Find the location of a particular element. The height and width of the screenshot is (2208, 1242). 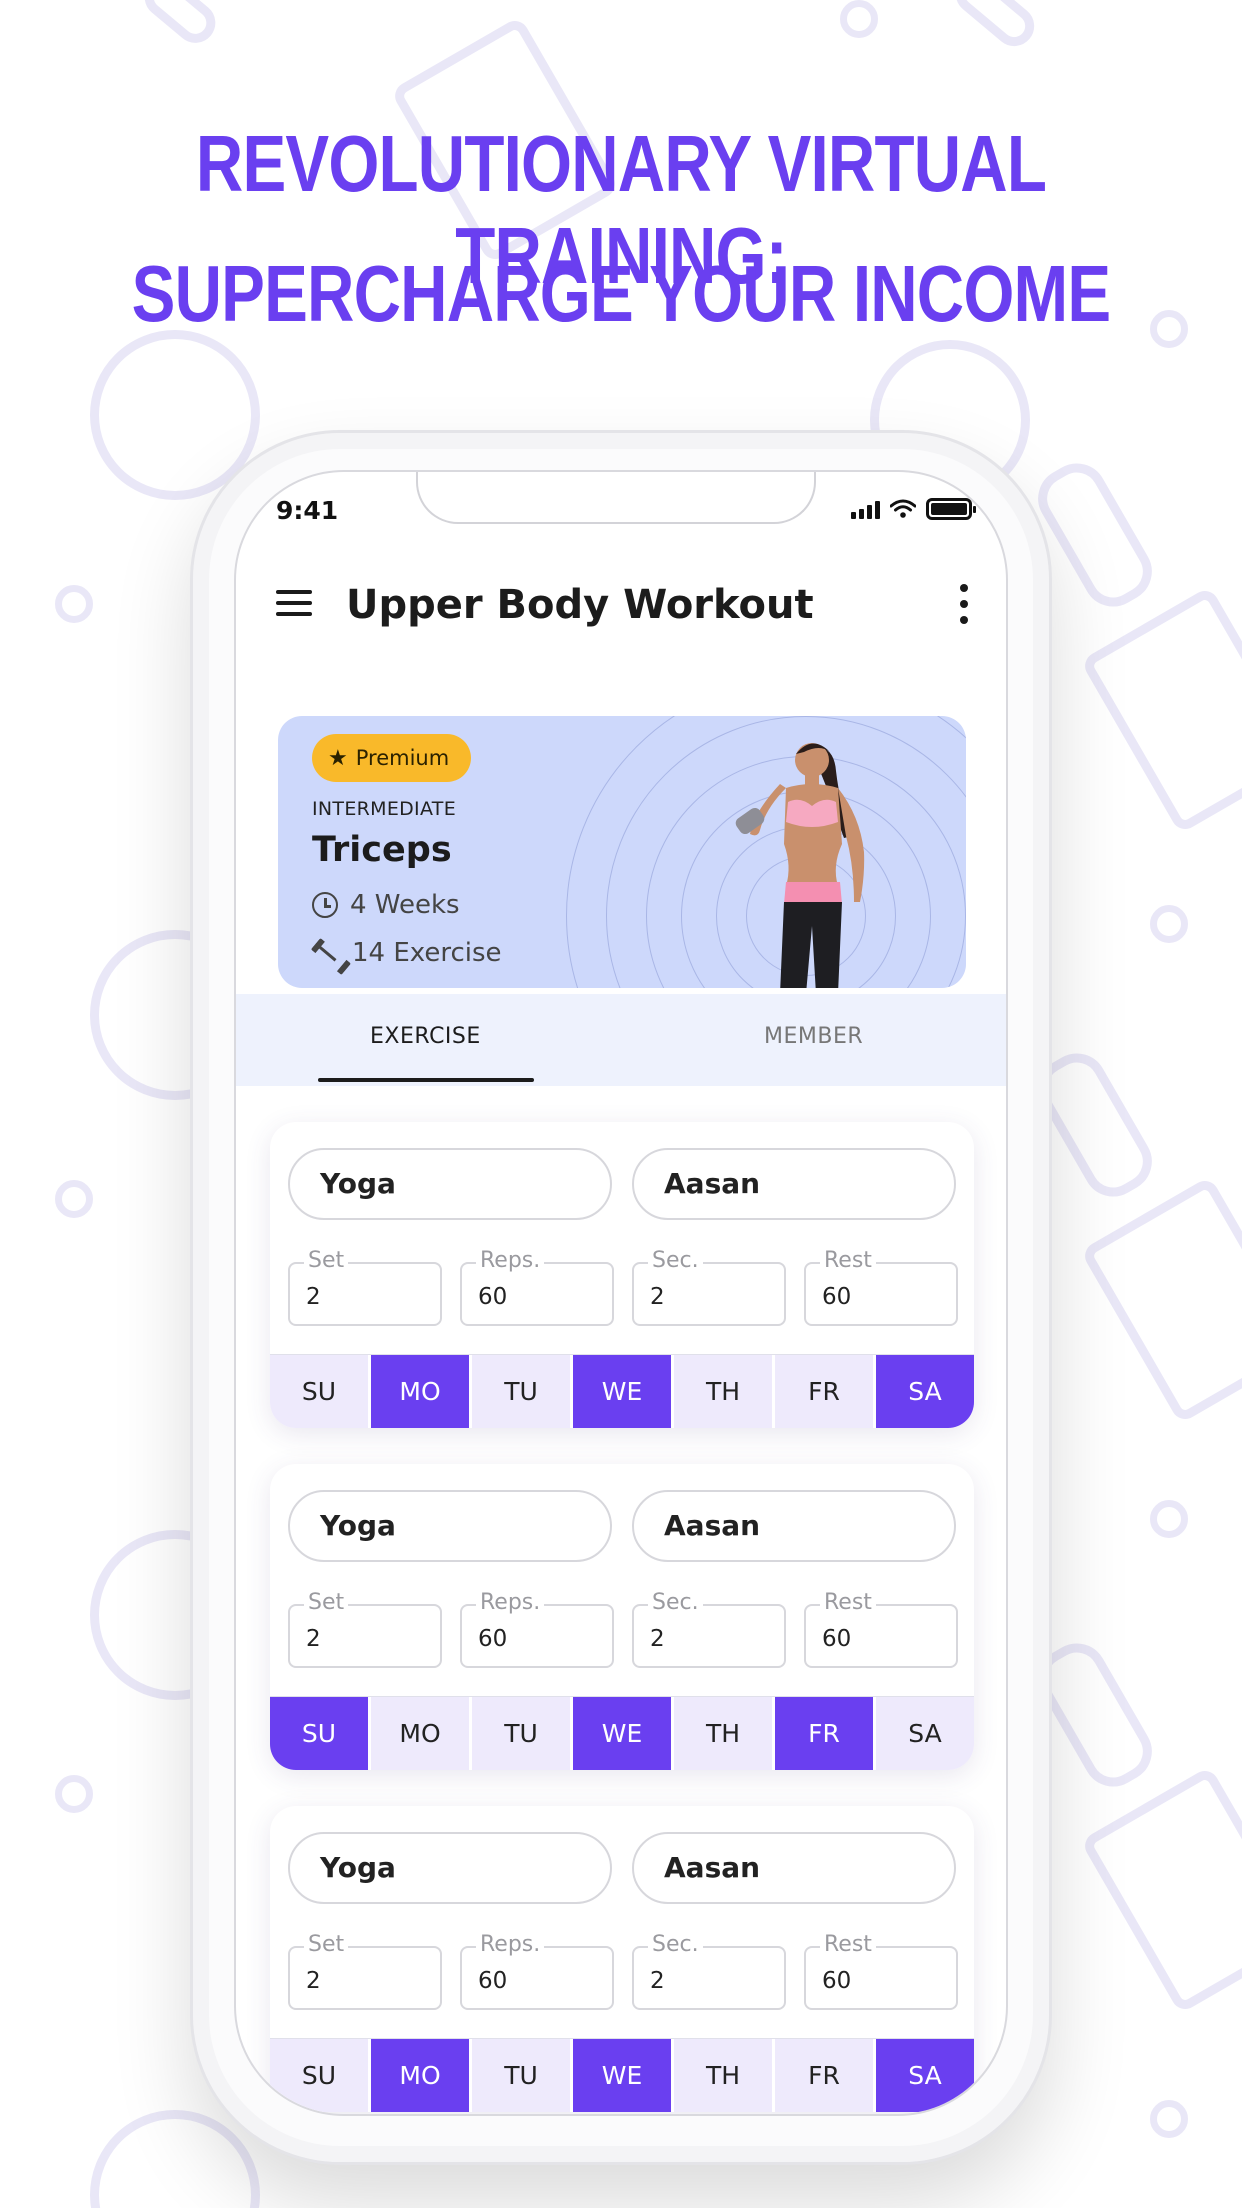

program-duration-label: 4 Weeks is located at coordinates (405, 905).